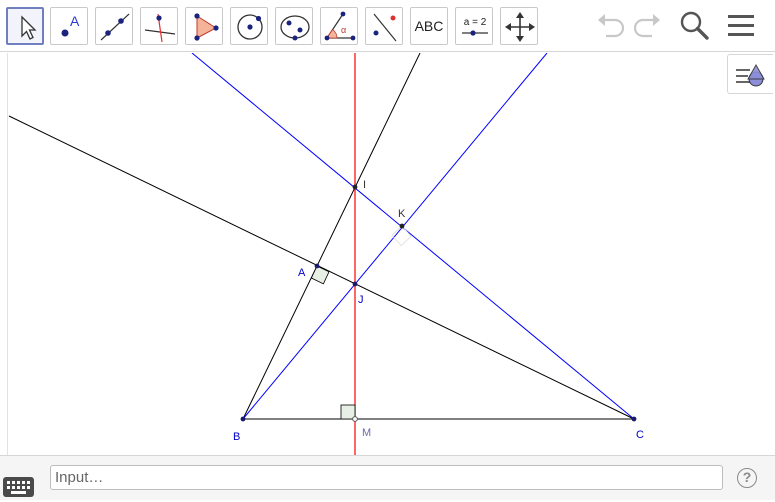 The image size is (775, 502). I want to click on perpendicular-line-icon, so click(160, 28).